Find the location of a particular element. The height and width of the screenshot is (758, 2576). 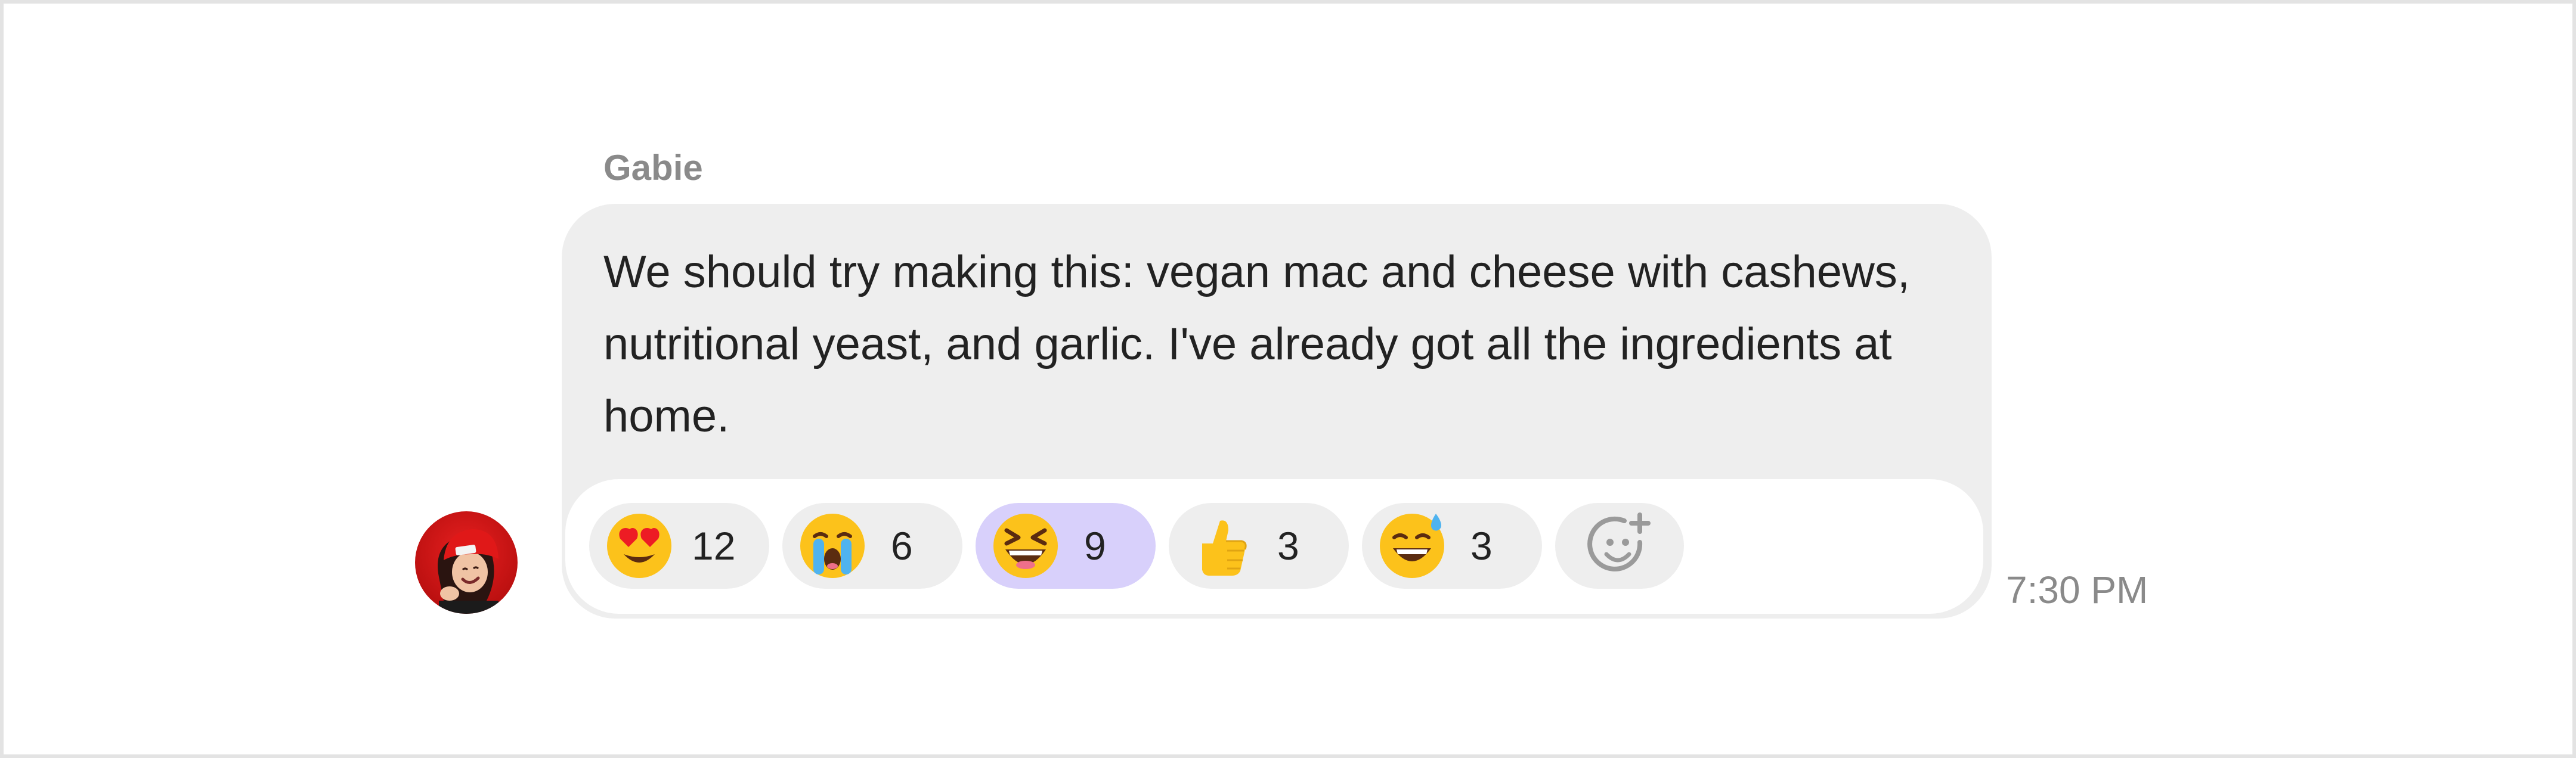

grinning-sweat-emoji-icon is located at coordinates (1412, 546).